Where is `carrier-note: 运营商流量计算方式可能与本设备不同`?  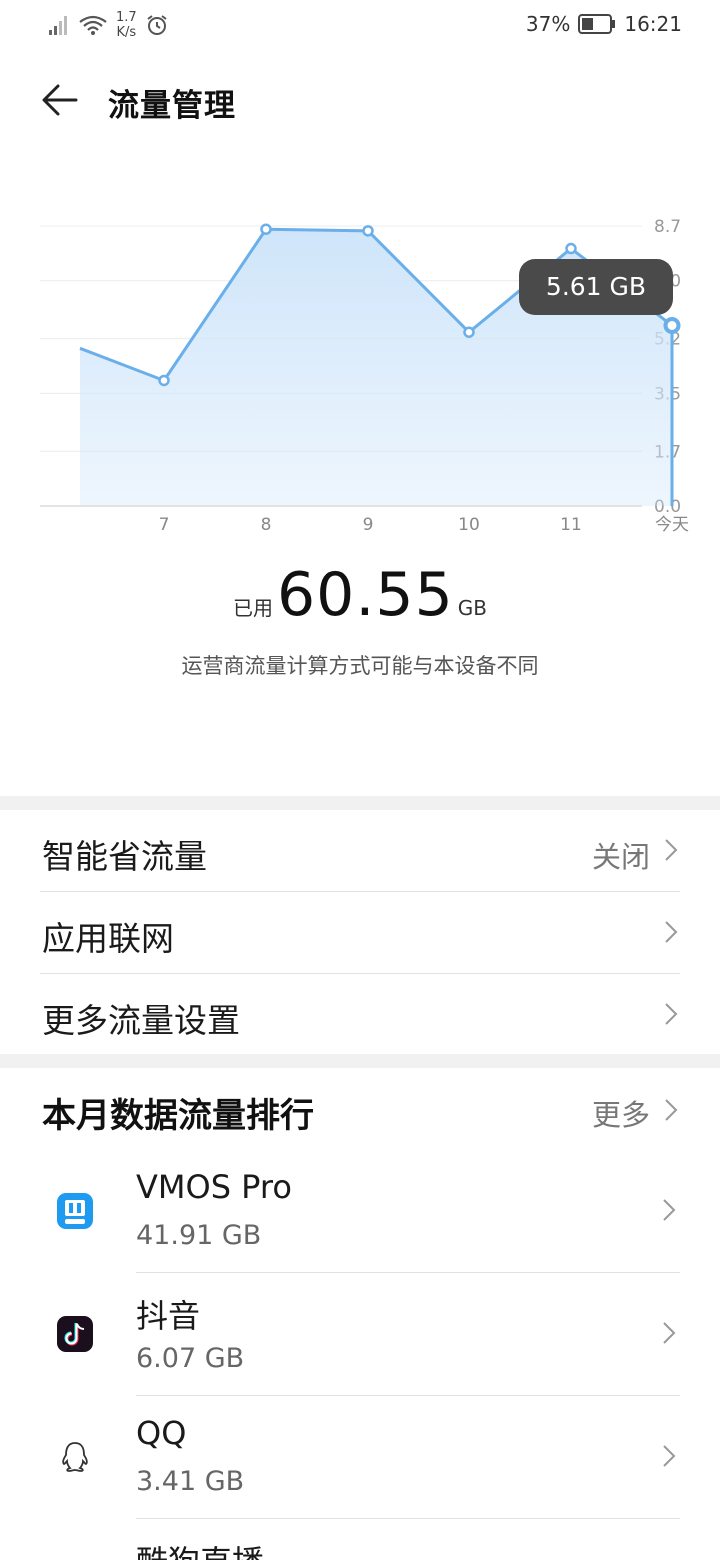
carrier-note: 运营商流量计算方式可能与本设备不同 is located at coordinates (360, 666).